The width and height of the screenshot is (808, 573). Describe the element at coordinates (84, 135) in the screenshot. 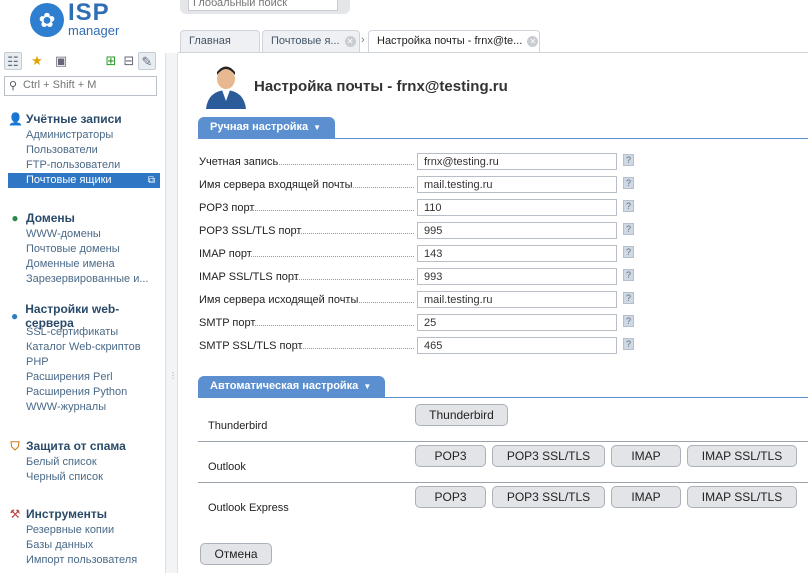

I see `sidebar-item-administrators: Администраторы` at that location.